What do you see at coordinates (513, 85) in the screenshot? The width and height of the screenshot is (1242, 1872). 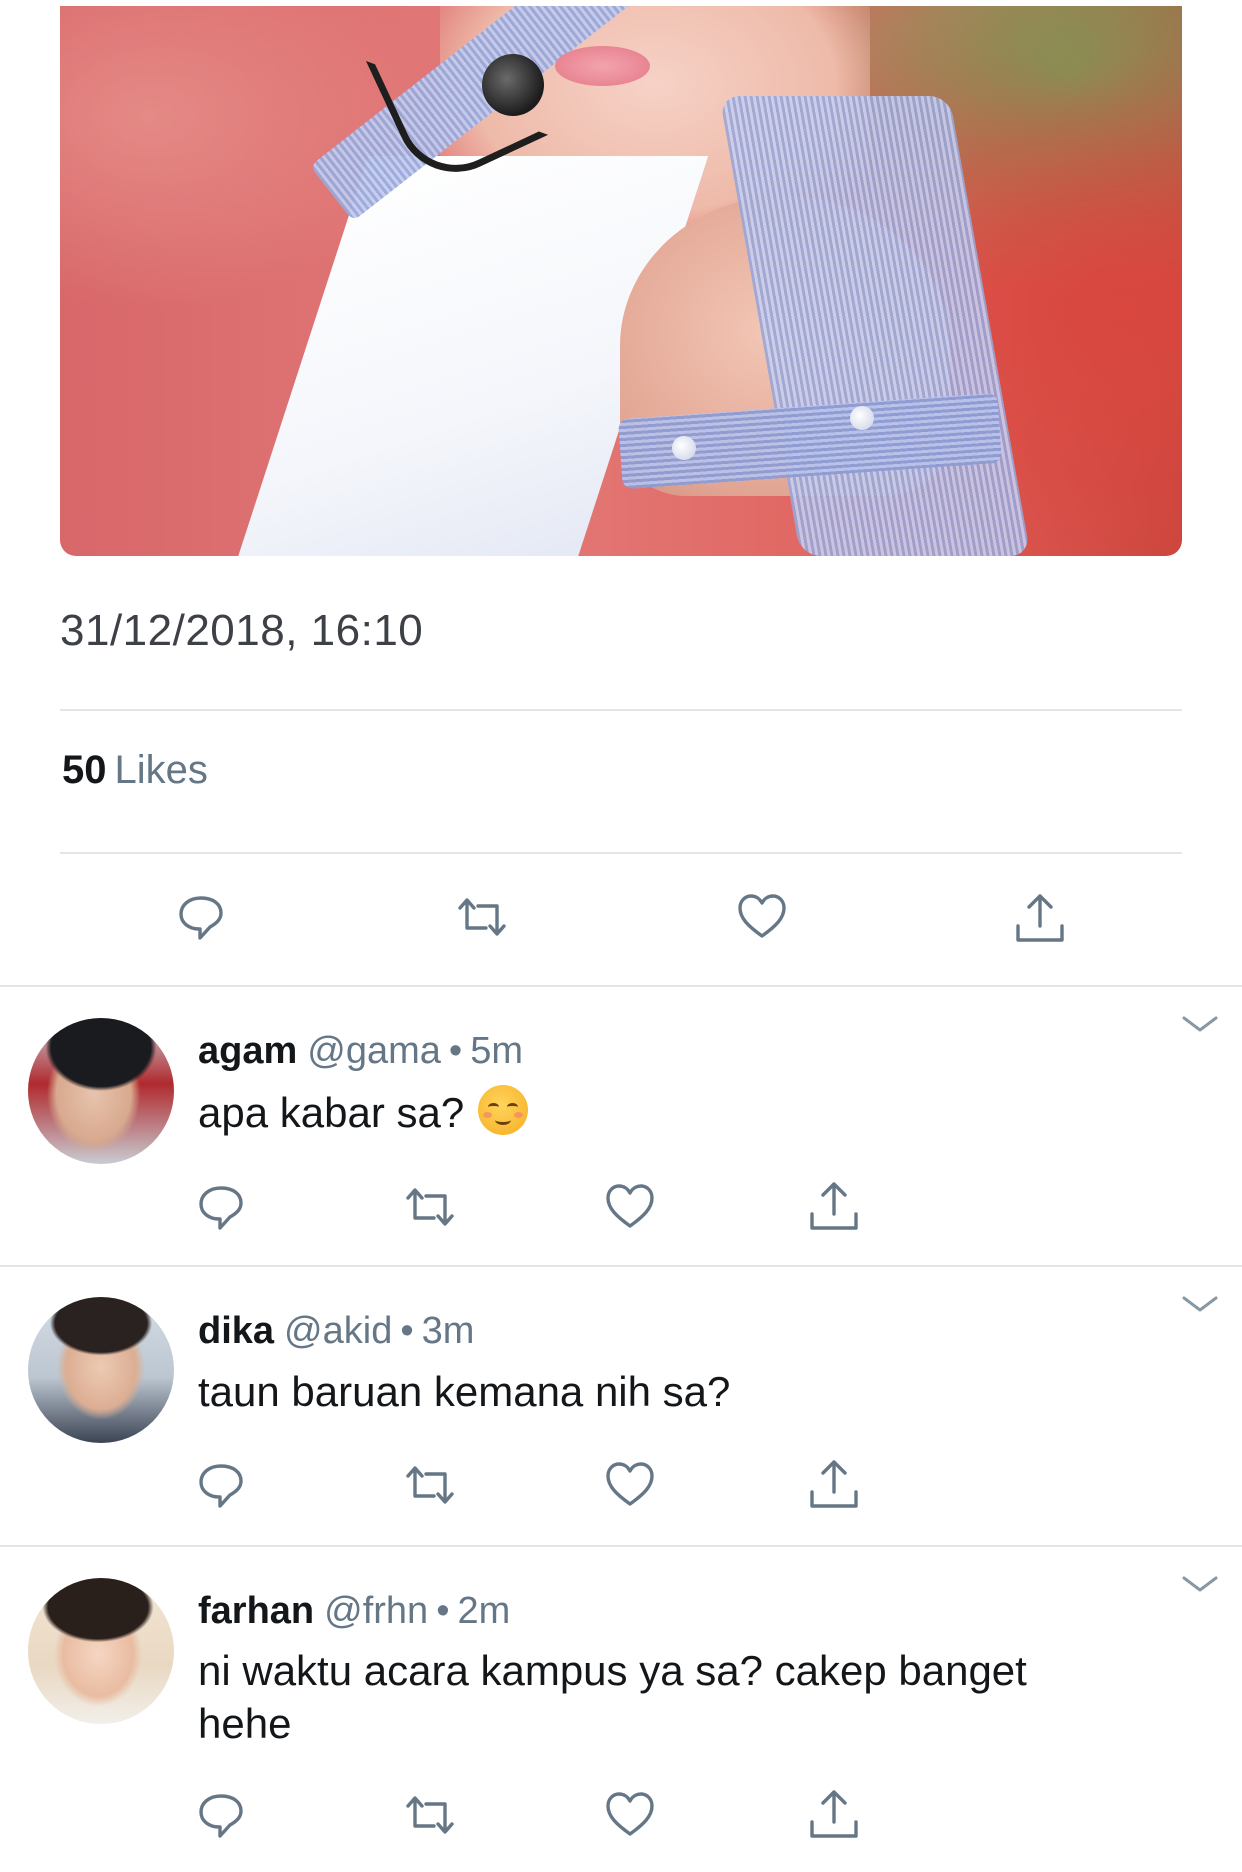 I see `photo-microphone` at bounding box center [513, 85].